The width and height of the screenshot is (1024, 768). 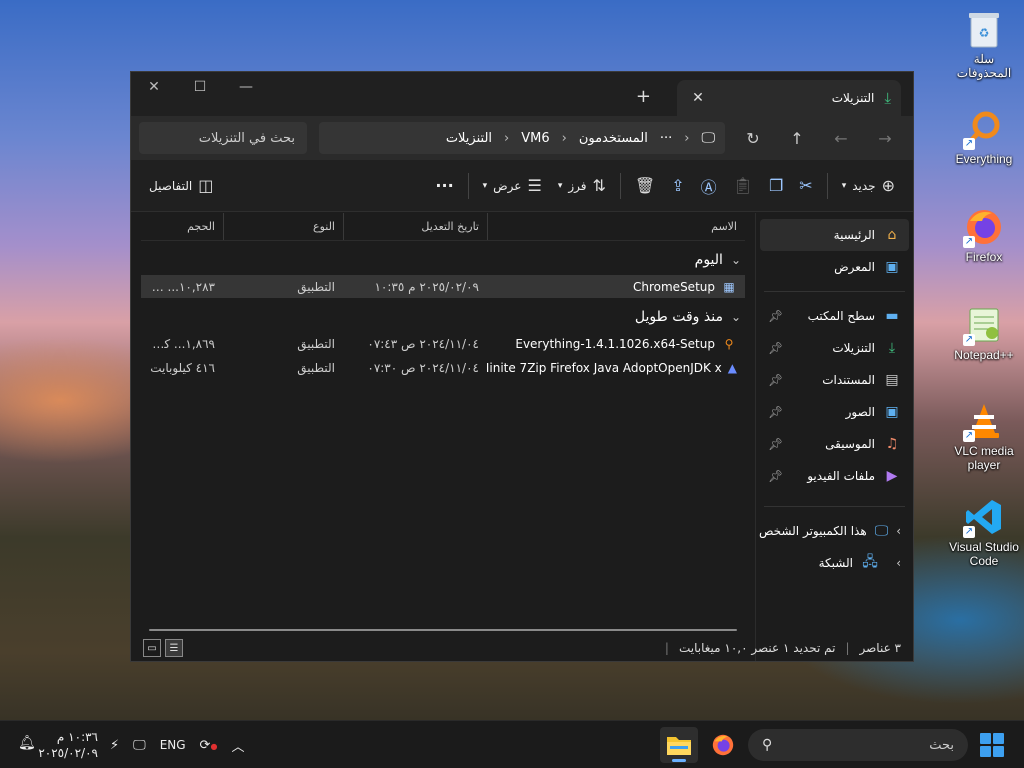 I want to click on details-button: ◫ التفاصيل, so click(x=181, y=186).